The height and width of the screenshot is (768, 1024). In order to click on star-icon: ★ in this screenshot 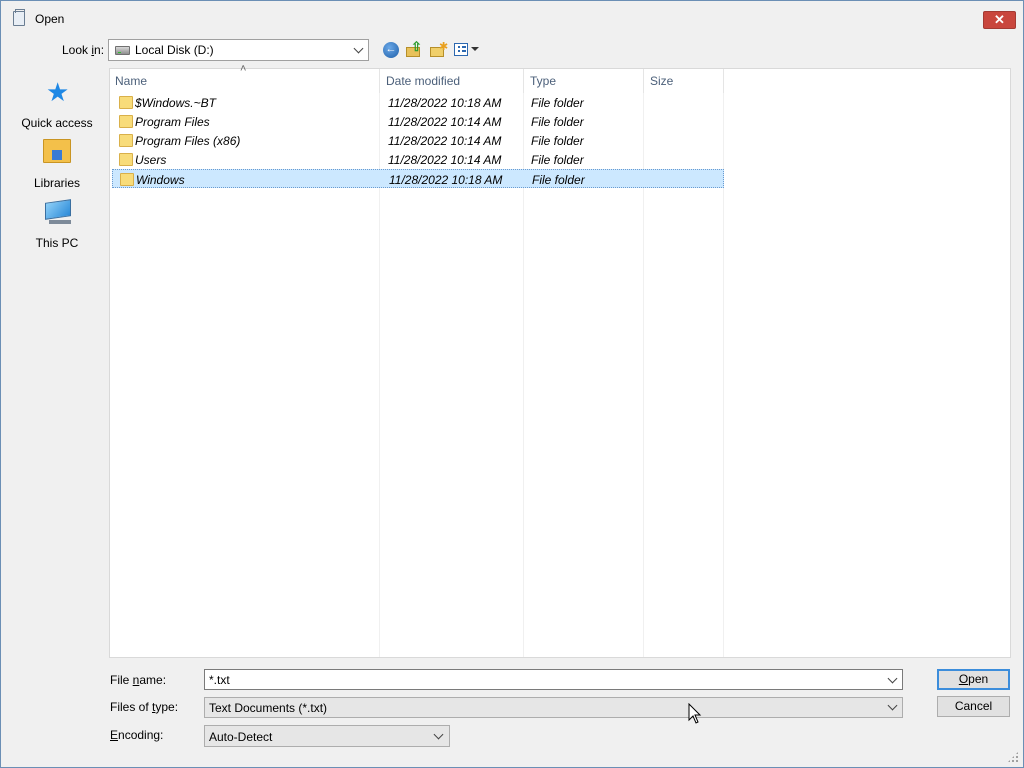, I will do `click(58, 92)`.